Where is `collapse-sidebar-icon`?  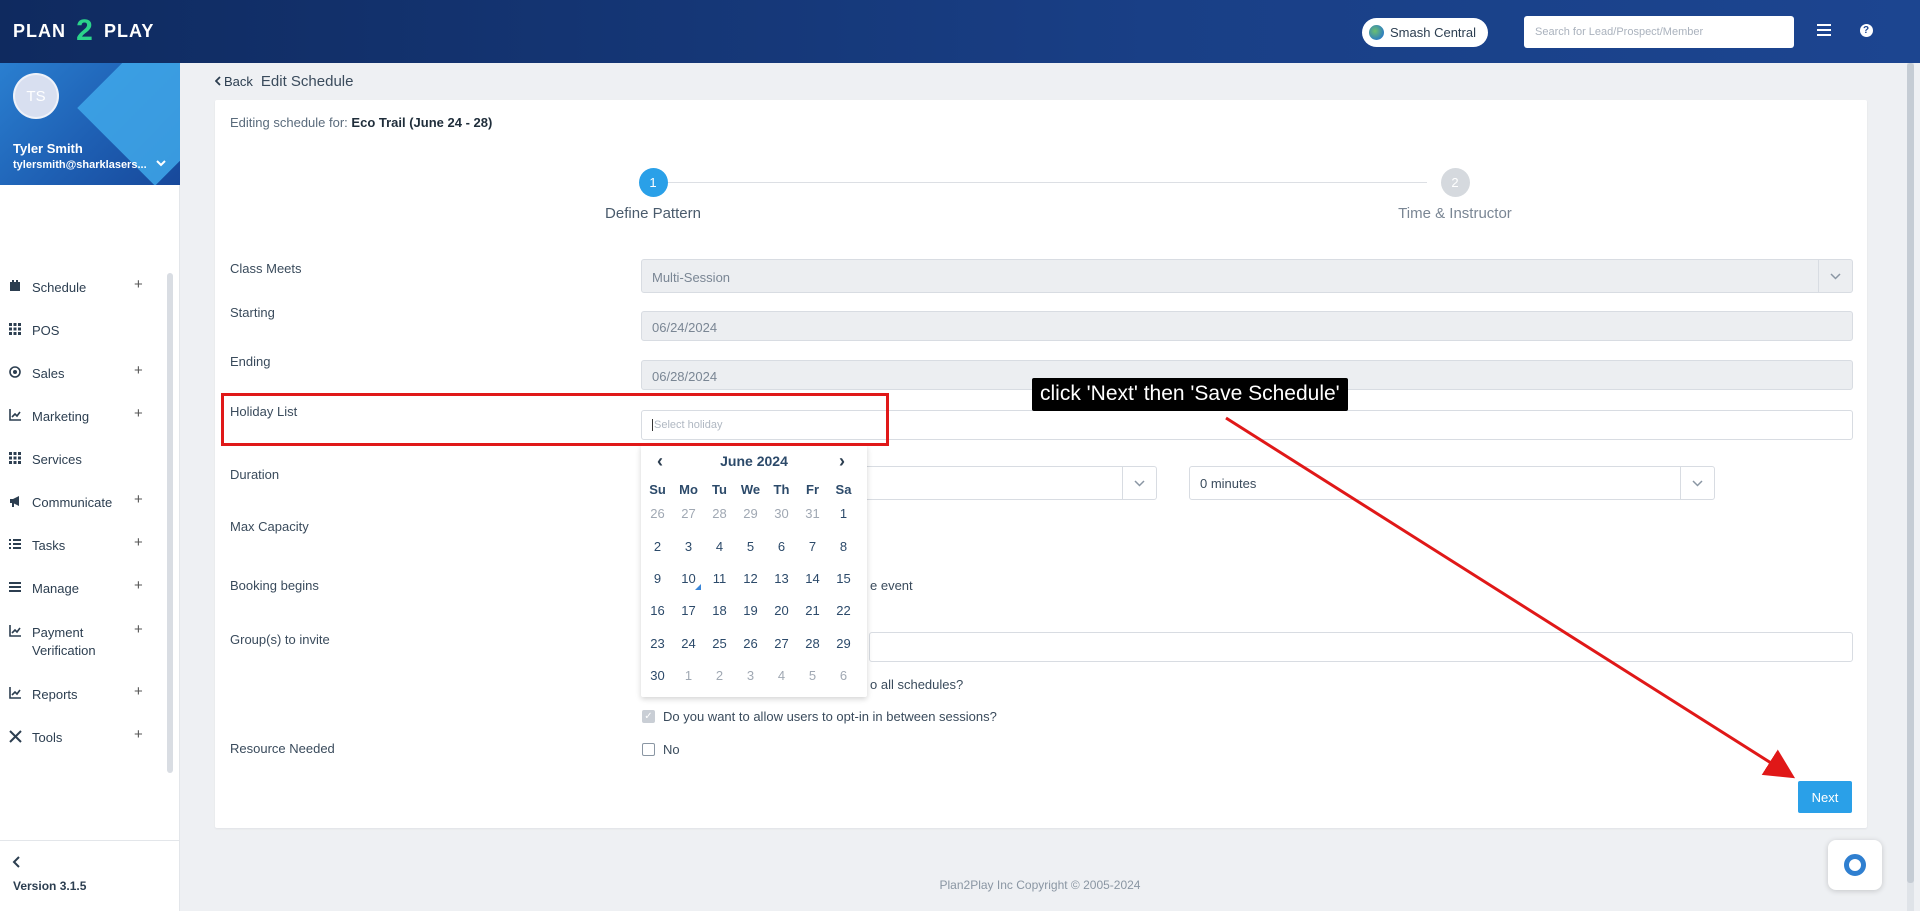 collapse-sidebar-icon is located at coordinates (16, 863).